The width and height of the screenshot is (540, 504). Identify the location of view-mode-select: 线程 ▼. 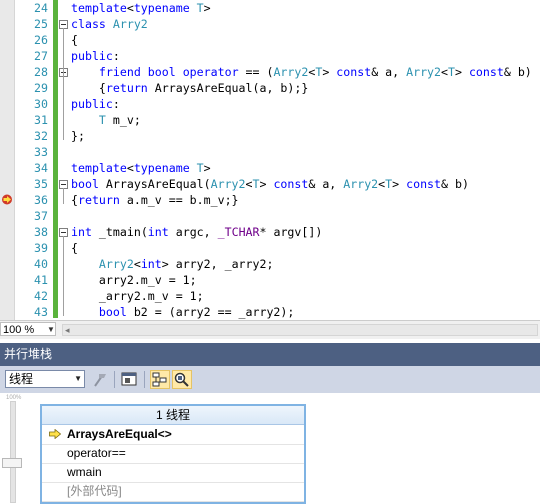
(45, 379).